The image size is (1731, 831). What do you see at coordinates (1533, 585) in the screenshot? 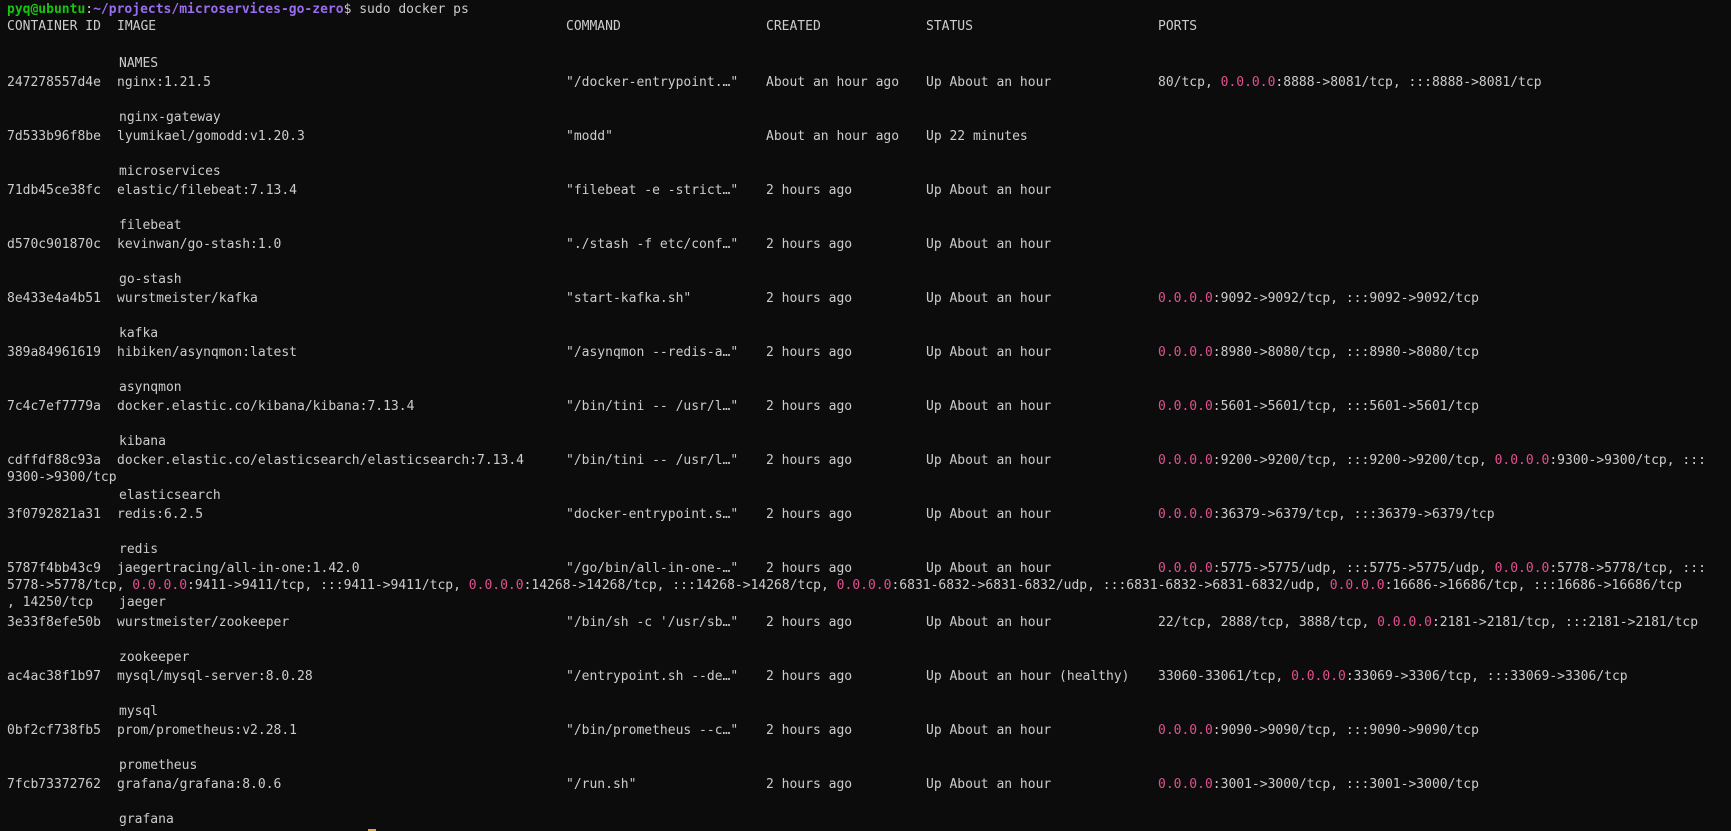
I see `ports-text: :16686->16686/tcp, :::16686->16686/tcp` at bounding box center [1533, 585].